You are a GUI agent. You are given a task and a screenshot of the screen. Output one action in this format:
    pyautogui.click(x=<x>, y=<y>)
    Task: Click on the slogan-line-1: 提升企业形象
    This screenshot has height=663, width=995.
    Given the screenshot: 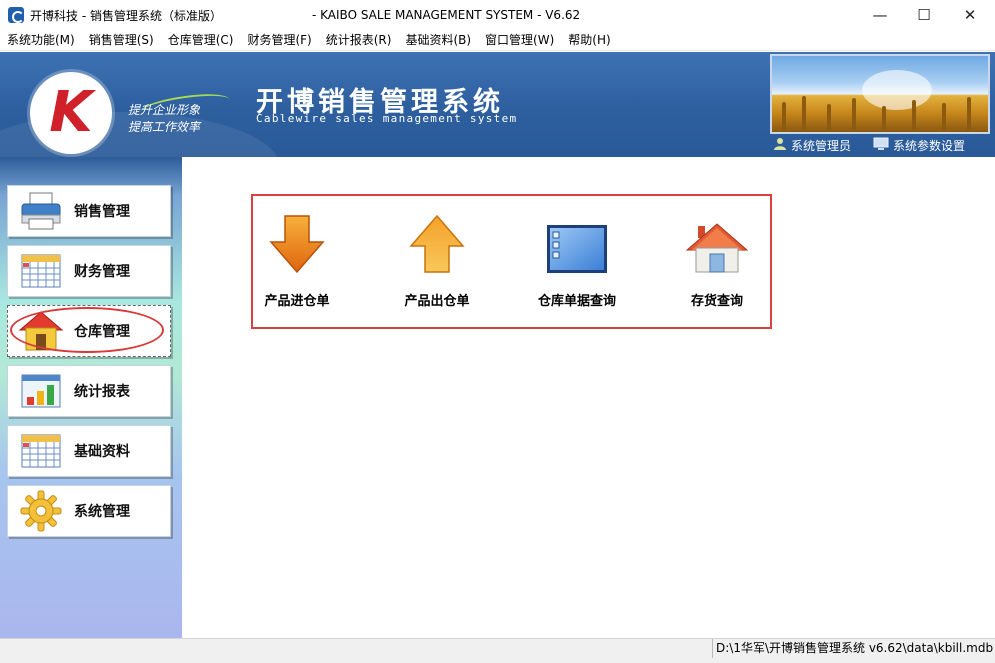 What is the action you would take?
    pyautogui.click(x=164, y=110)
    